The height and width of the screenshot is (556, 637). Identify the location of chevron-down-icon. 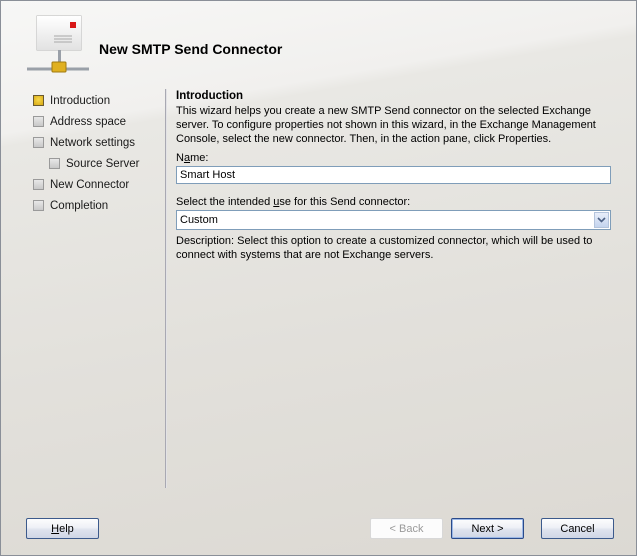
(601, 220).